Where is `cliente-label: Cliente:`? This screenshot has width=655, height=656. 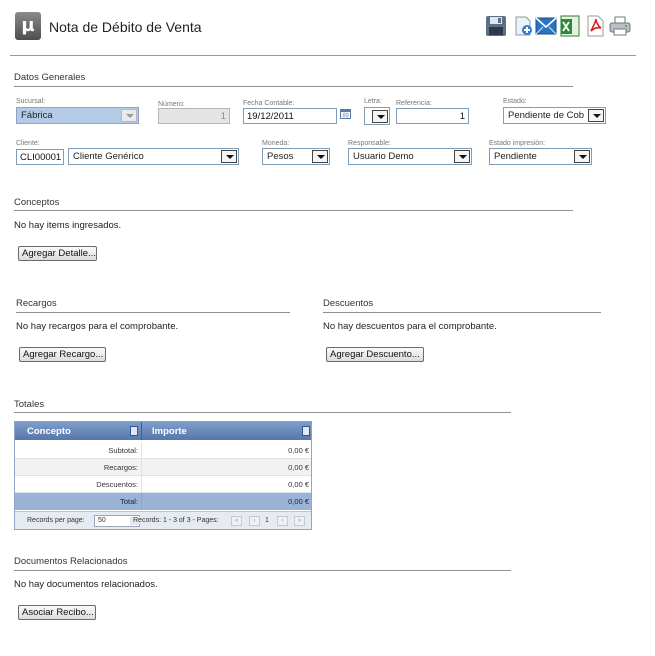
cliente-label: Cliente: is located at coordinates (28, 143).